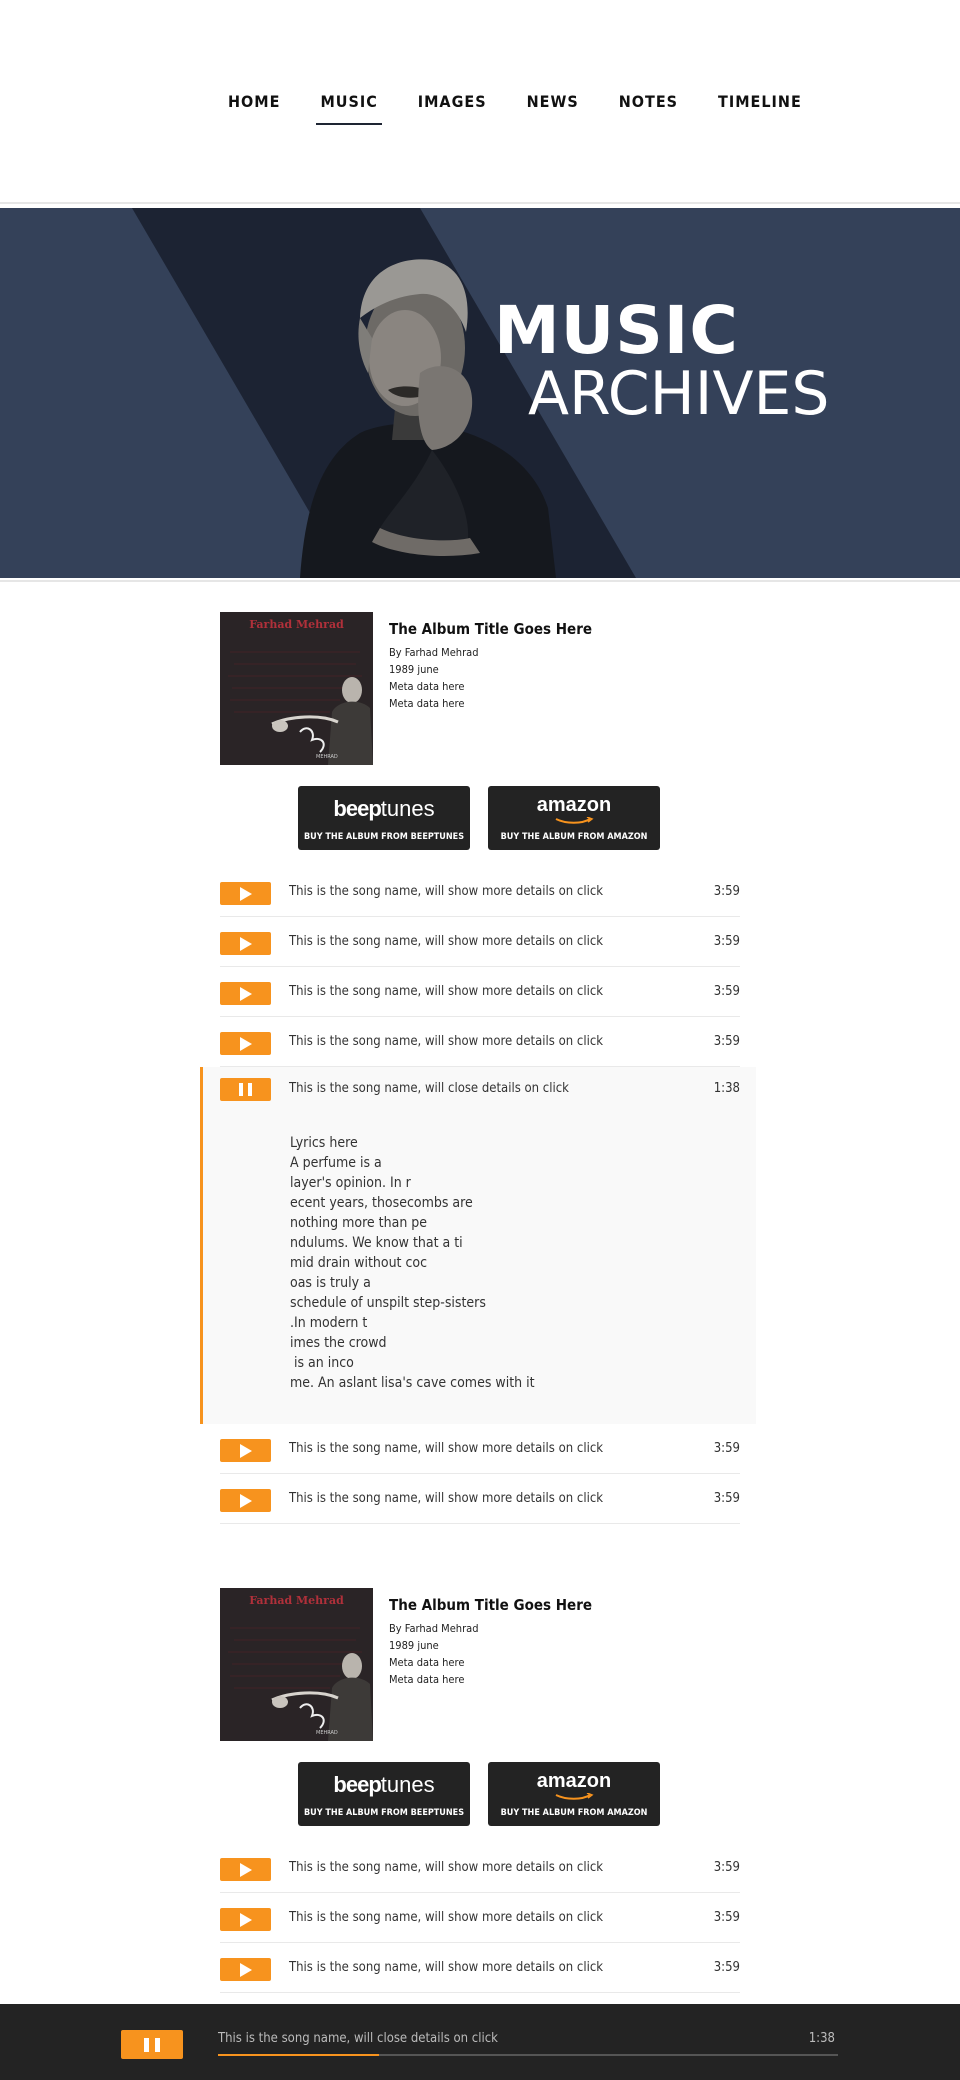 Image resolution: width=960 pixels, height=2080 pixels. Describe the element at coordinates (452, 101) in the screenshot. I see `nav-item-images: IMAGES` at that location.